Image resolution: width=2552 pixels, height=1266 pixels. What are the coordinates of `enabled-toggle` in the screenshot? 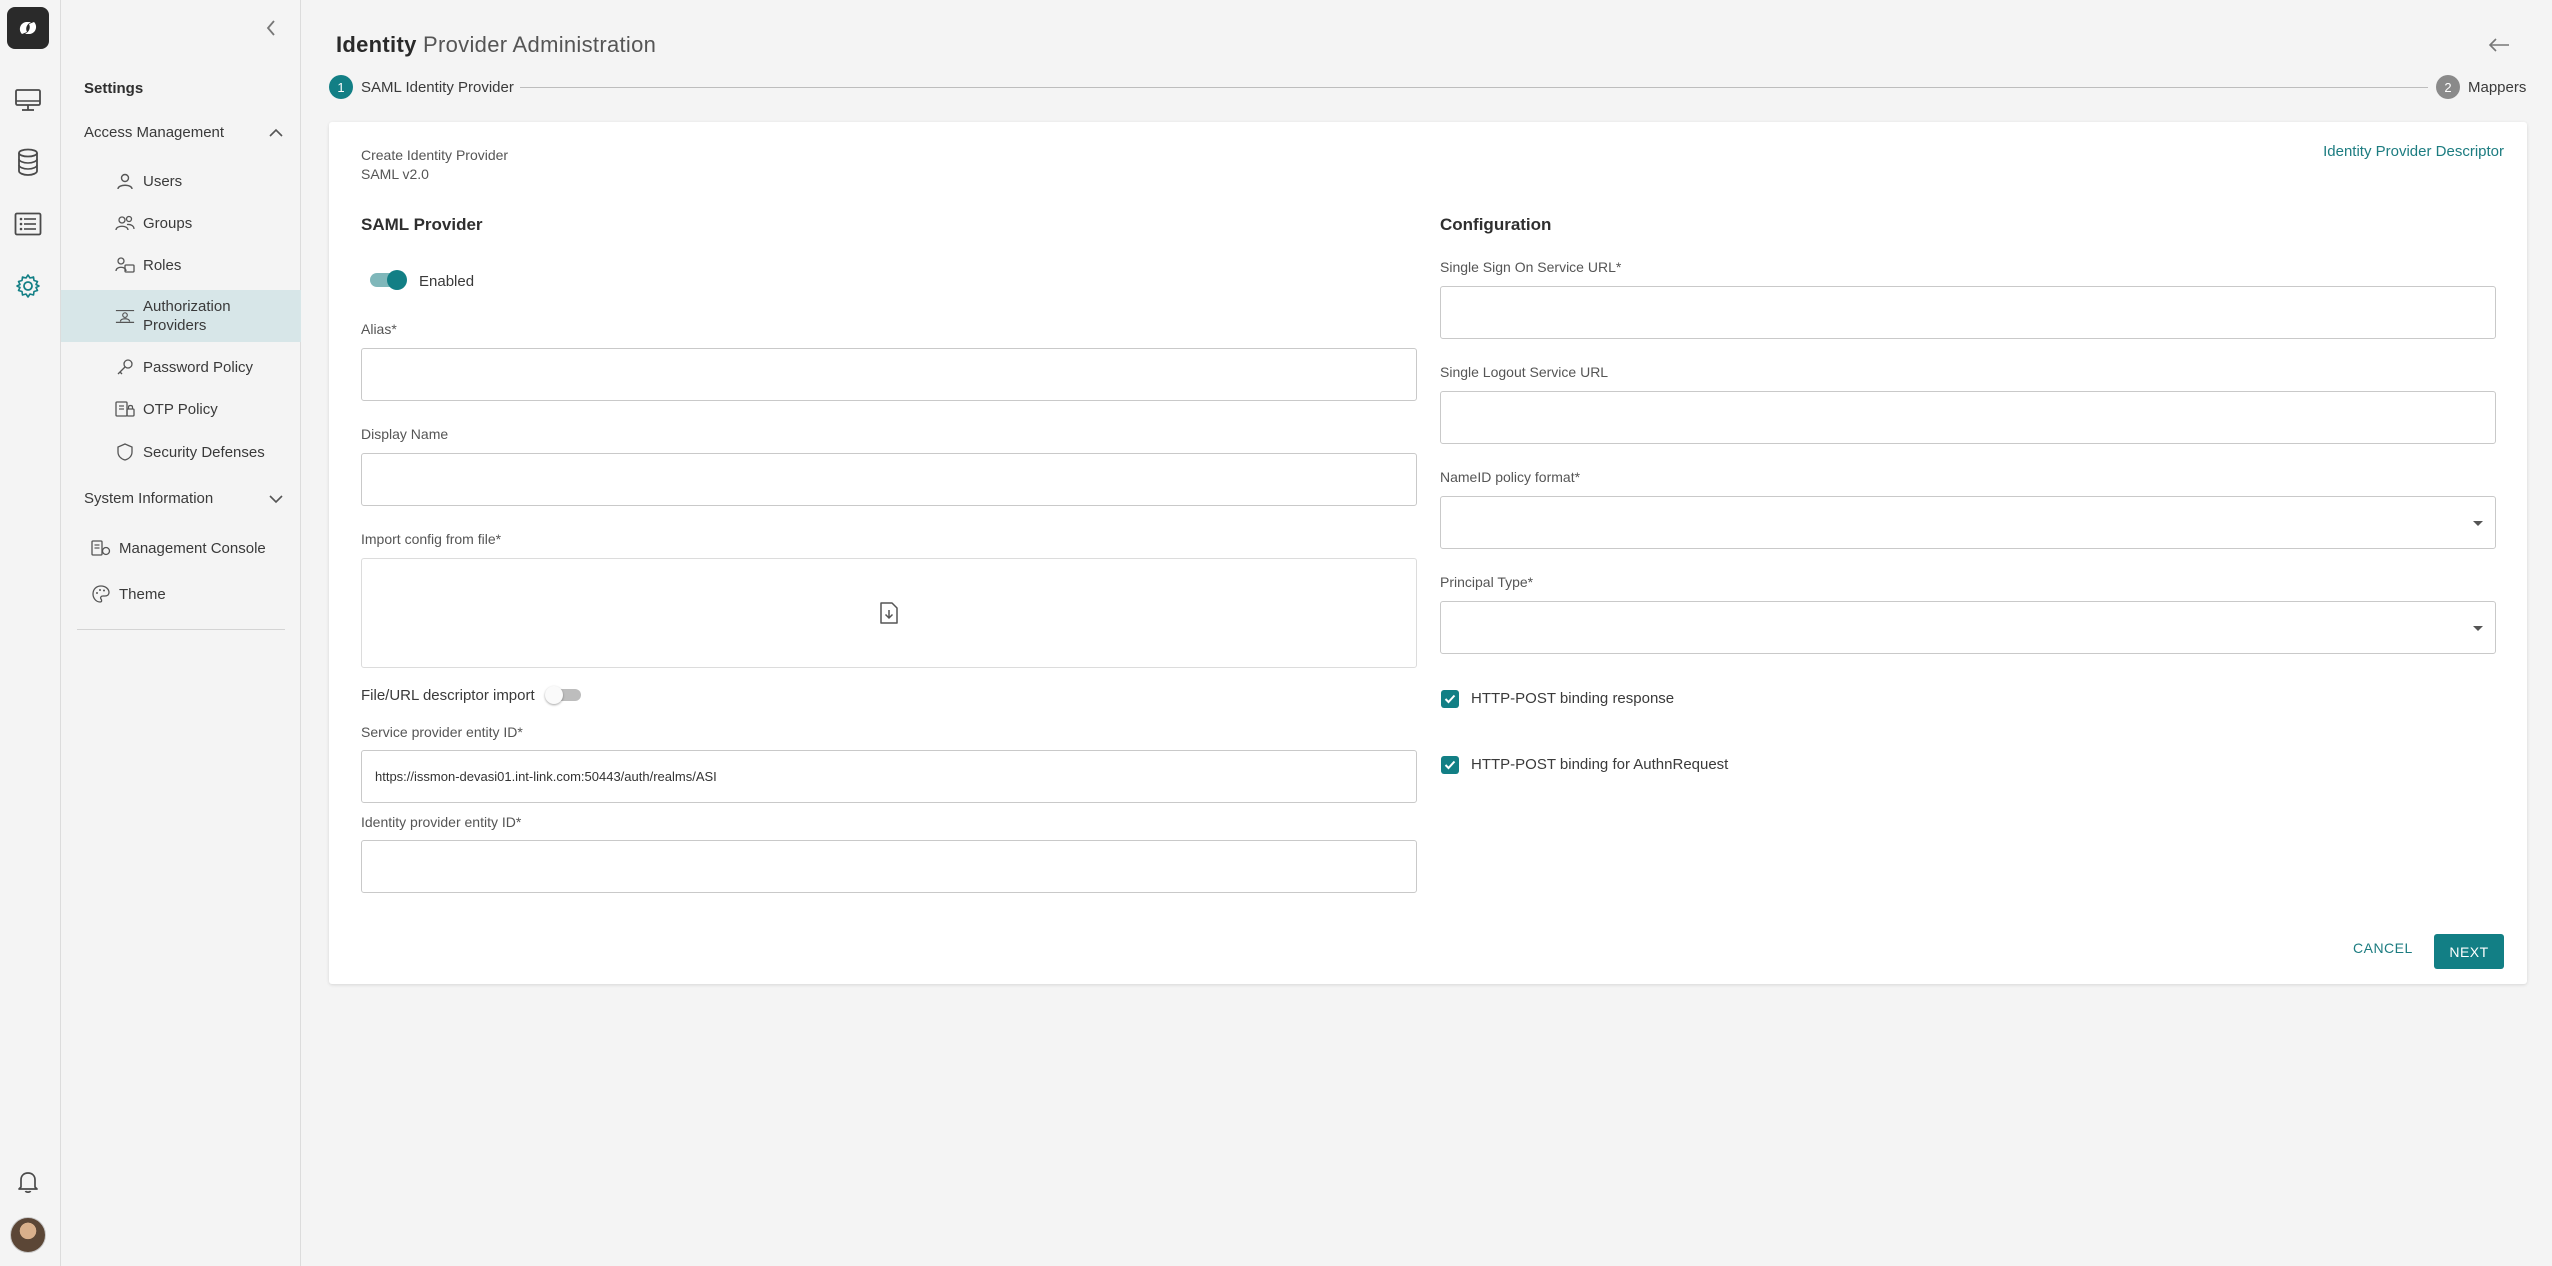 It's located at (388, 280).